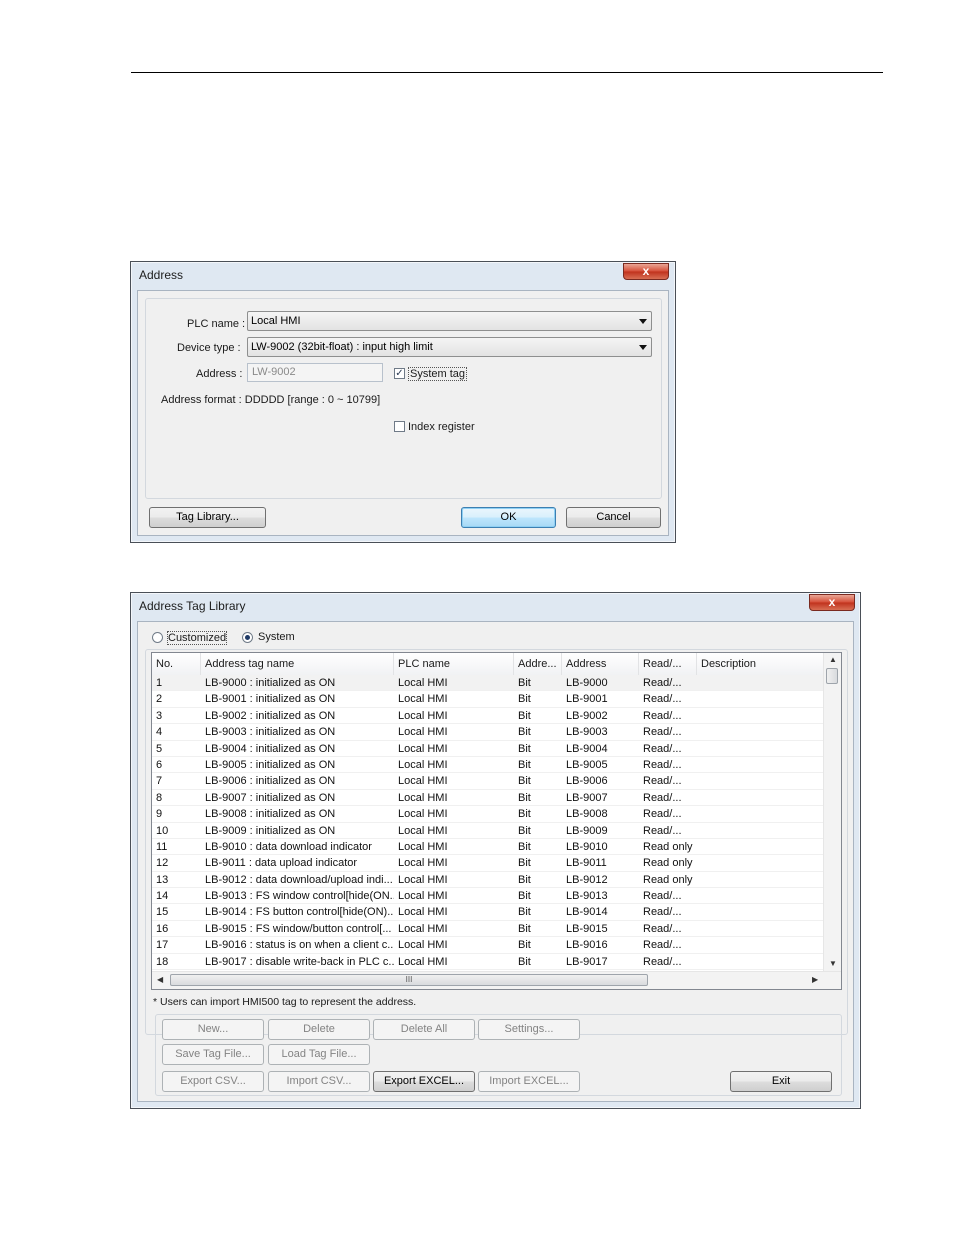  What do you see at coordinates (449, 347) in the screenshot?
I see `device-type-combo: LW-9002 (32bit-float) : input high limit` at bounding box center [449, 347].